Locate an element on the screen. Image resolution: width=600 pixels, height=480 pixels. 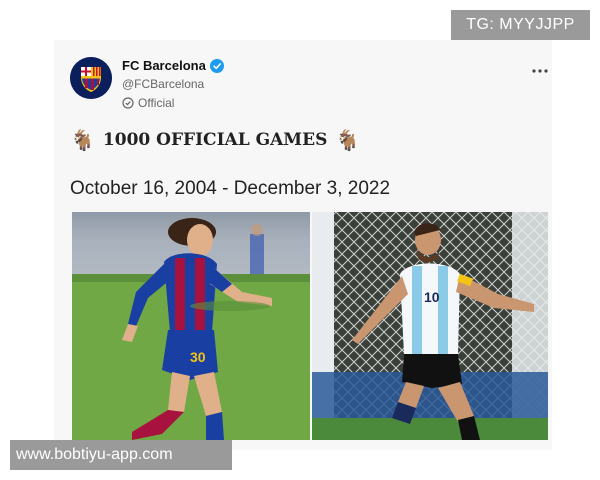
watermark-bottom: www.bobtiyu-app.com is located at coordinates (121, 455).